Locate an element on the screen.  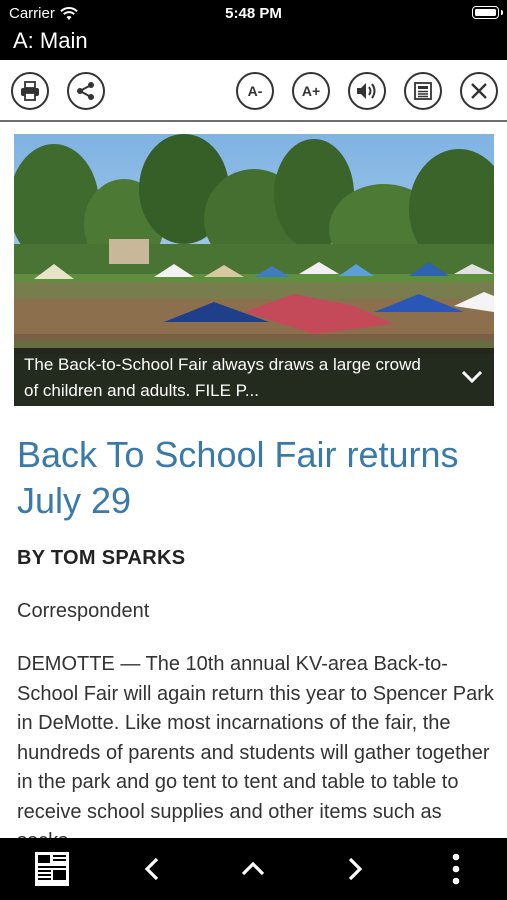
previous-article-button is located at coordinates (152, 869).